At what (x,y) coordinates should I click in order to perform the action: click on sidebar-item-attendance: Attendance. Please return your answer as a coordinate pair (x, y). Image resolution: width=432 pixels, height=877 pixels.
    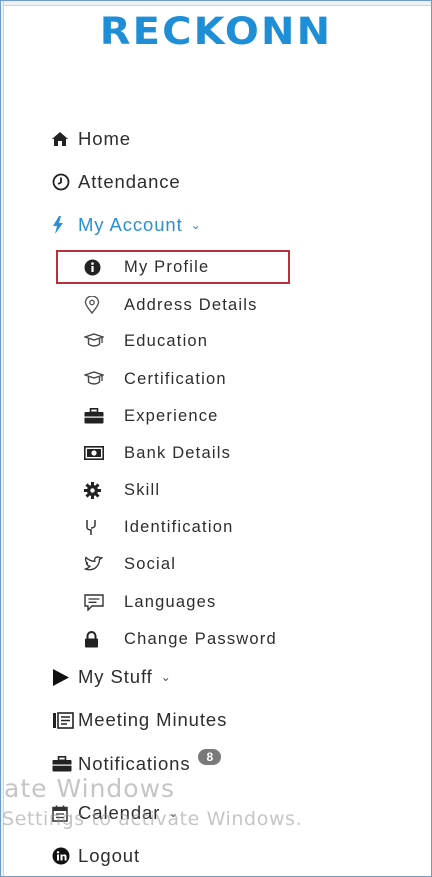
    Looking at the image, I should click on (116, 182).